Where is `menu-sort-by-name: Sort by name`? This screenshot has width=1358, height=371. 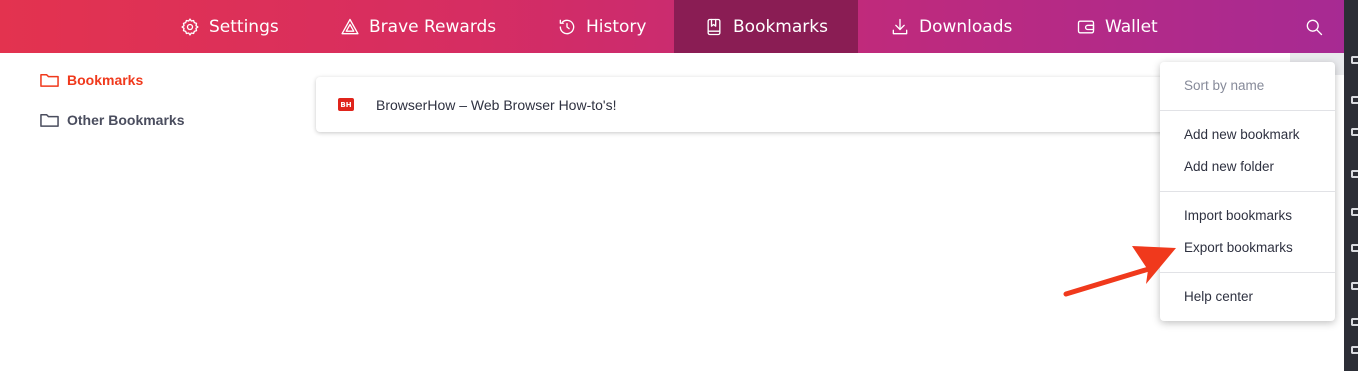 menu-sort-by-name: Sort by name is located at coordinates (1224, 85).